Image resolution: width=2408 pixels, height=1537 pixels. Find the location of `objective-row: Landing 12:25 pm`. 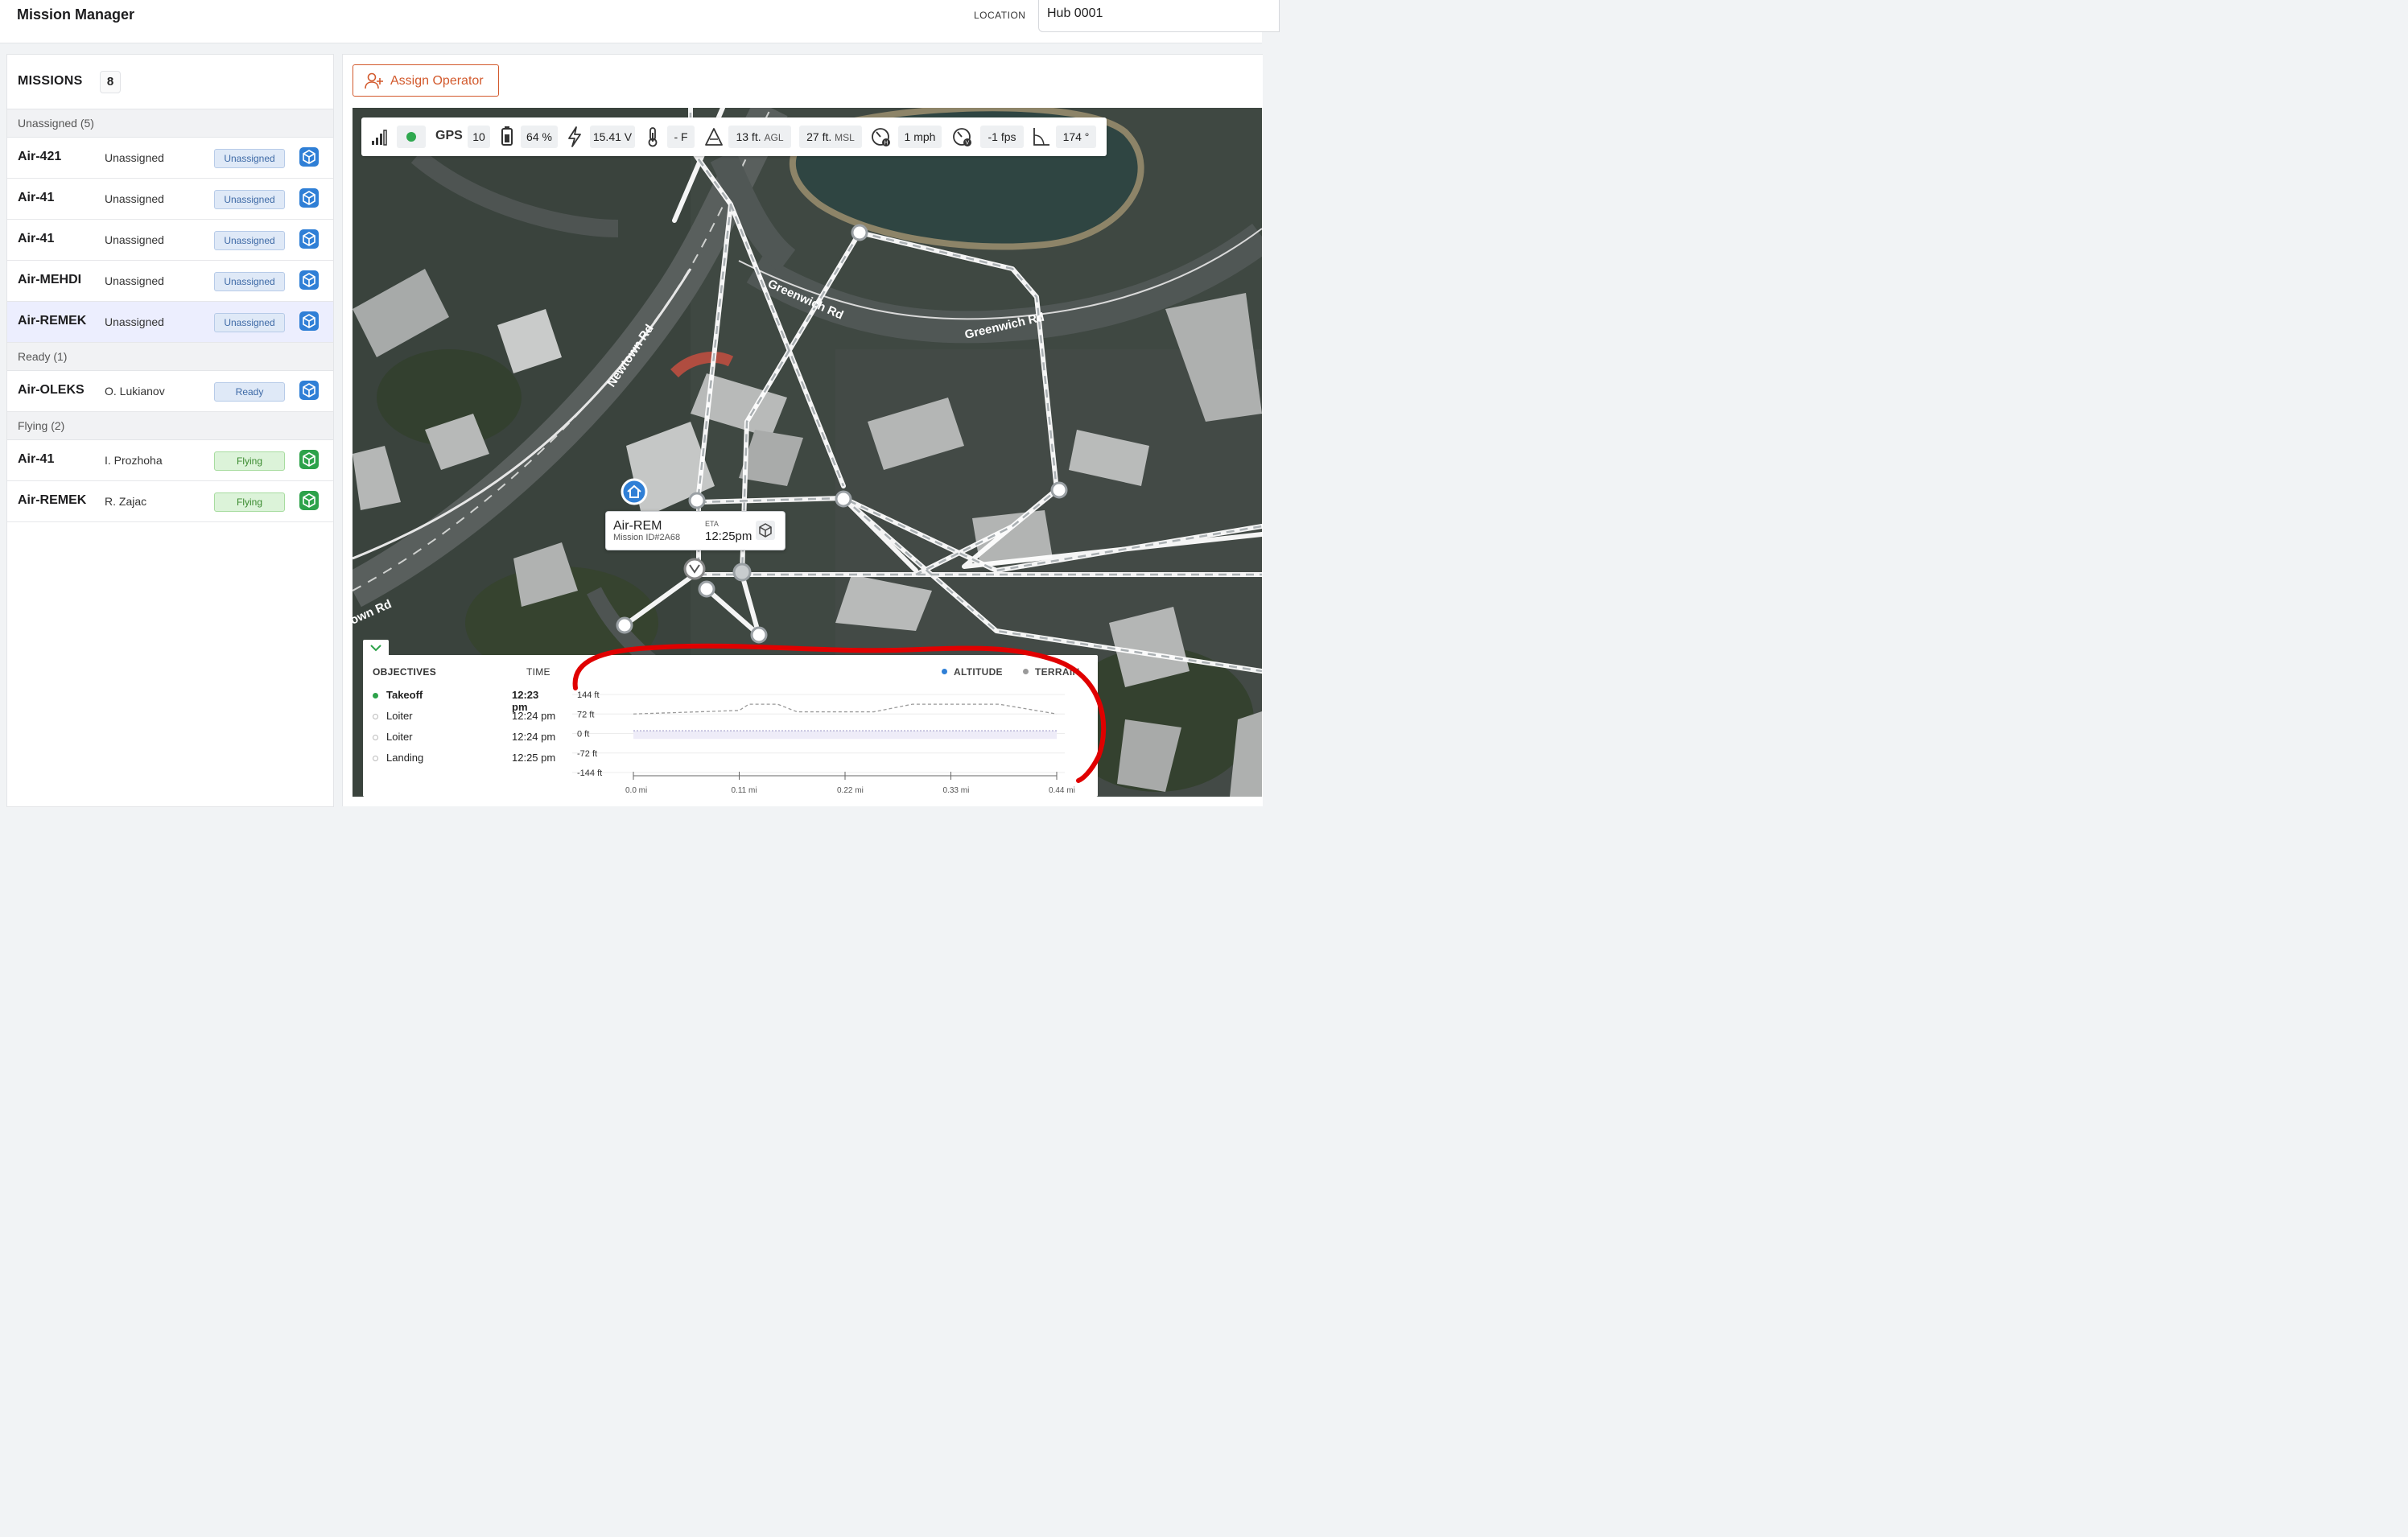

objective-row: Landing 12:25 pm is located at coordinates (464, 760).